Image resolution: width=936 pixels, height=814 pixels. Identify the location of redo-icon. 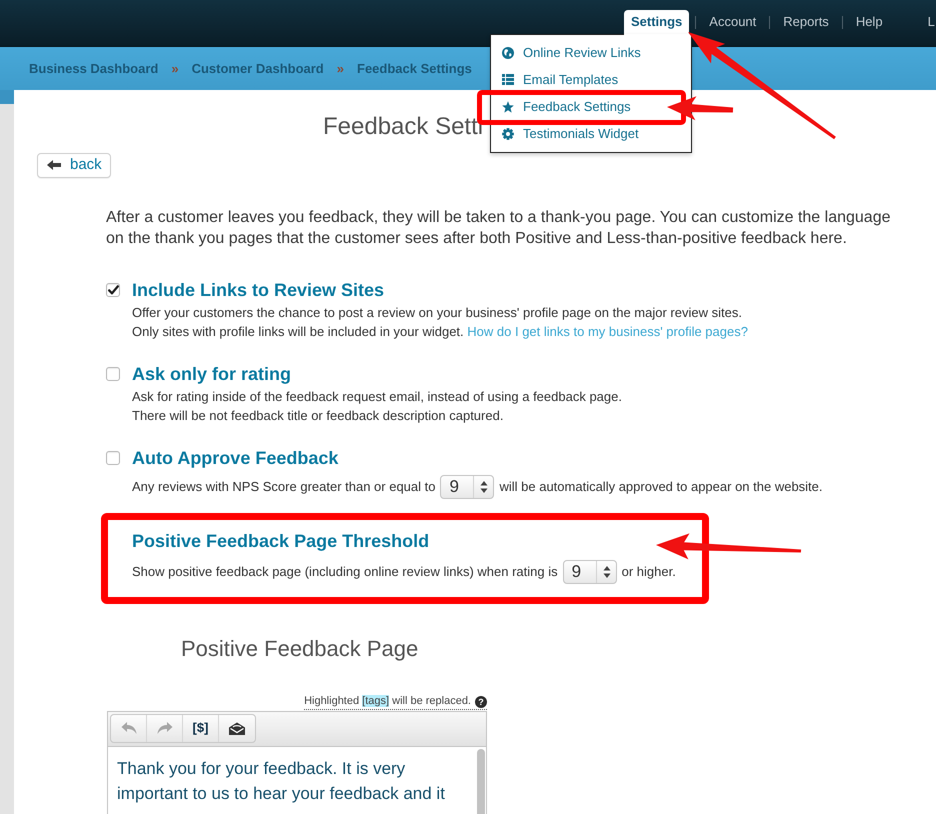
(164, 728).